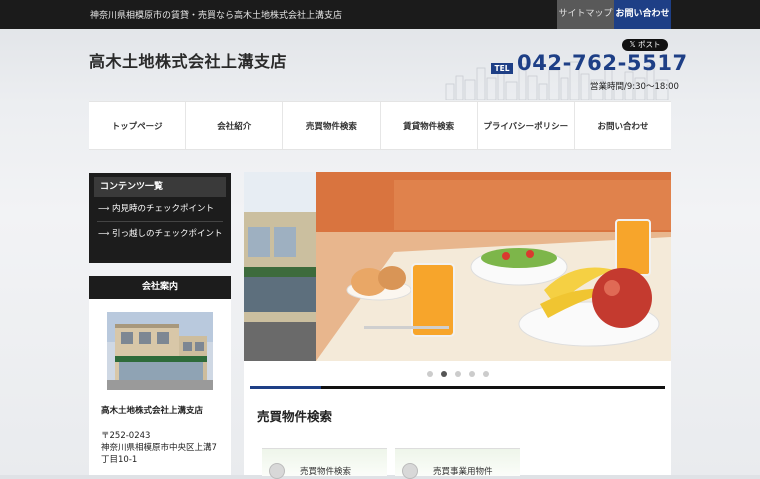 The height and width of the screenshot is (479, 760). What do you see at coordinates (634, 87) in the screenshot?
I see `business-hours: 営業時間/9:30〜18:00` at bounding box center [634, 87].